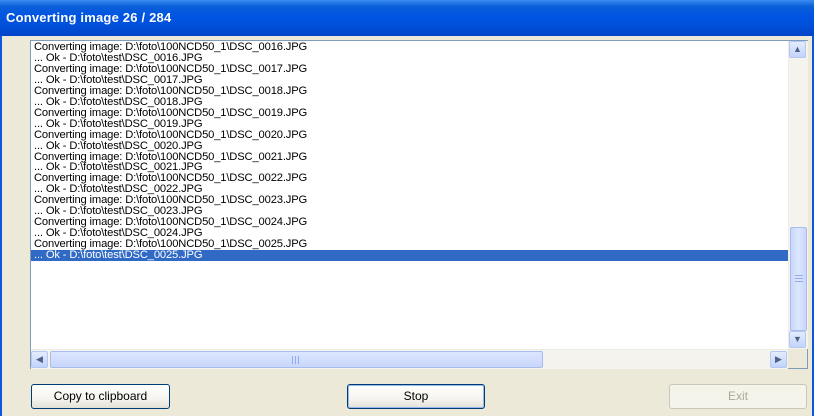  I want to click on log-line: ... Ok - D:\foto\test\DSC_0020.JPG, so click(409, 146).